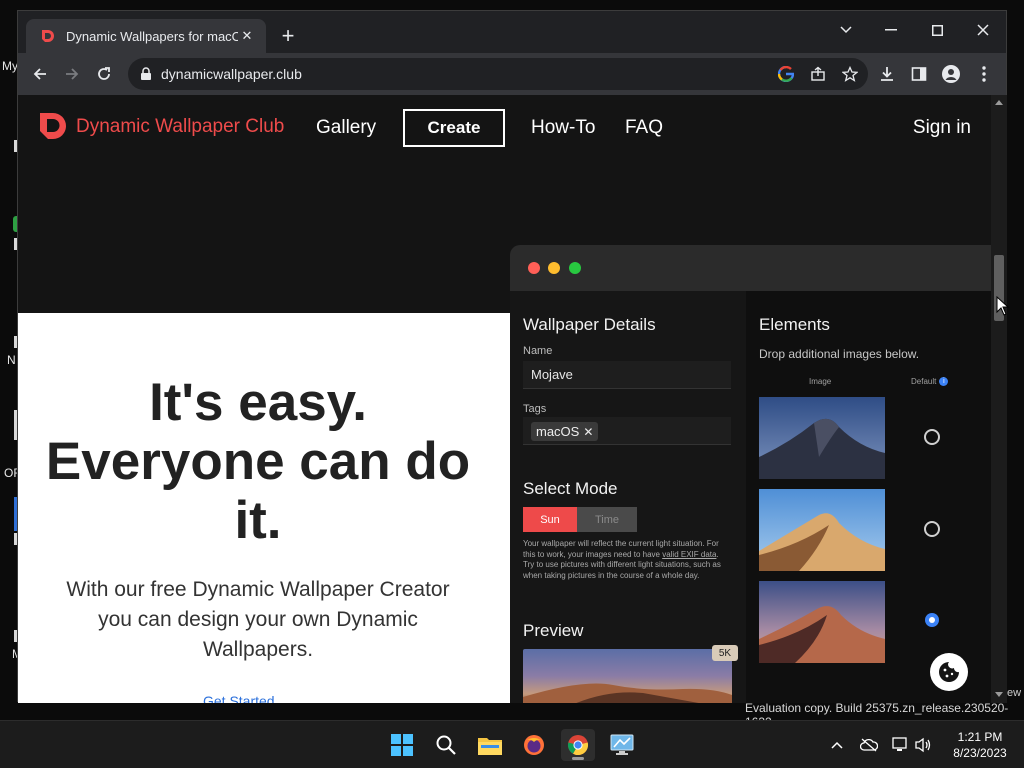 The width and height of the screenshot is (1024, 768). Describe the element at coordinates (512, 32) in the screenshot. I see `tab-strip: Dynamic Wallpapers for macOS ✕ +` at that location.